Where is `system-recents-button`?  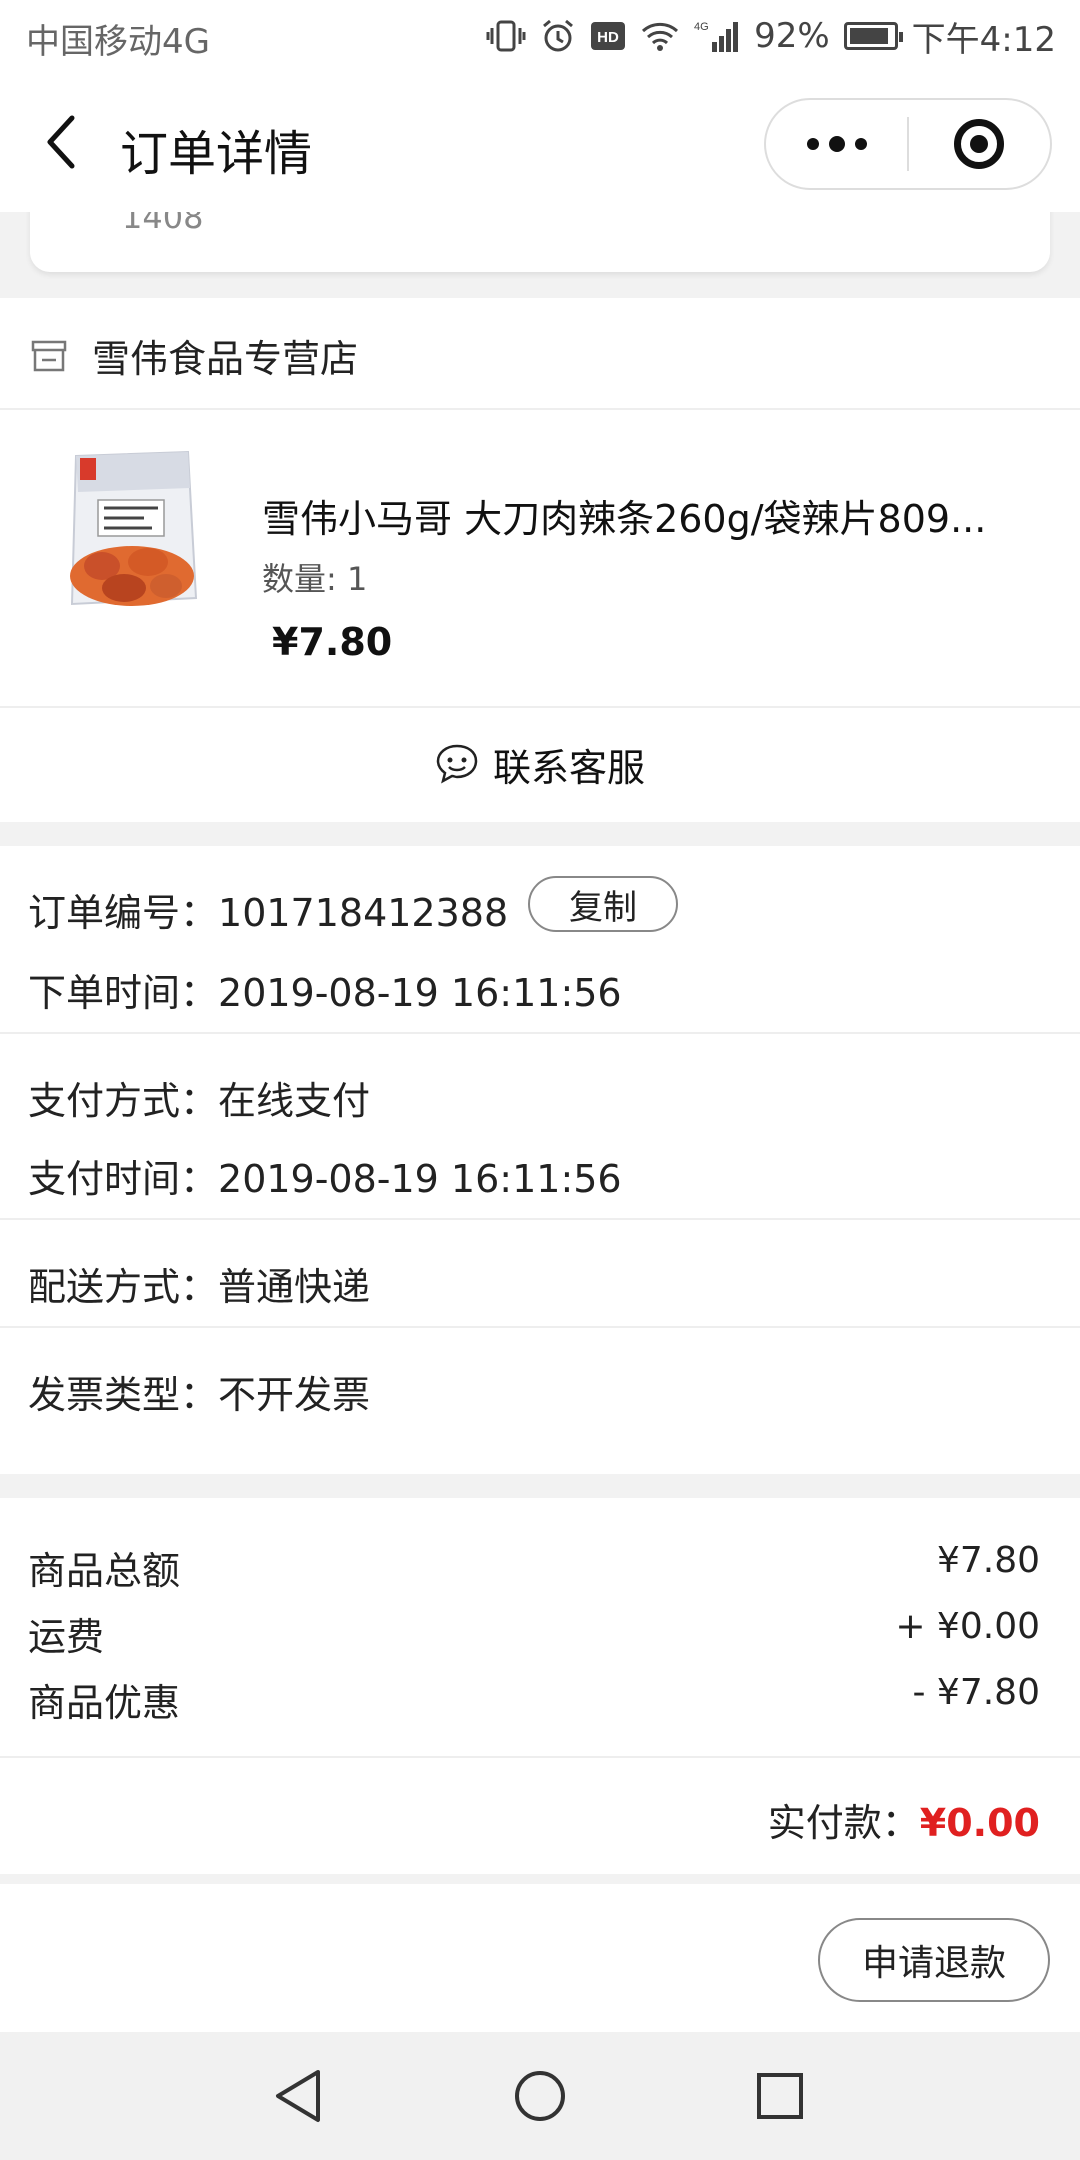
system-recents-button is located at coordinates (780, 2096).